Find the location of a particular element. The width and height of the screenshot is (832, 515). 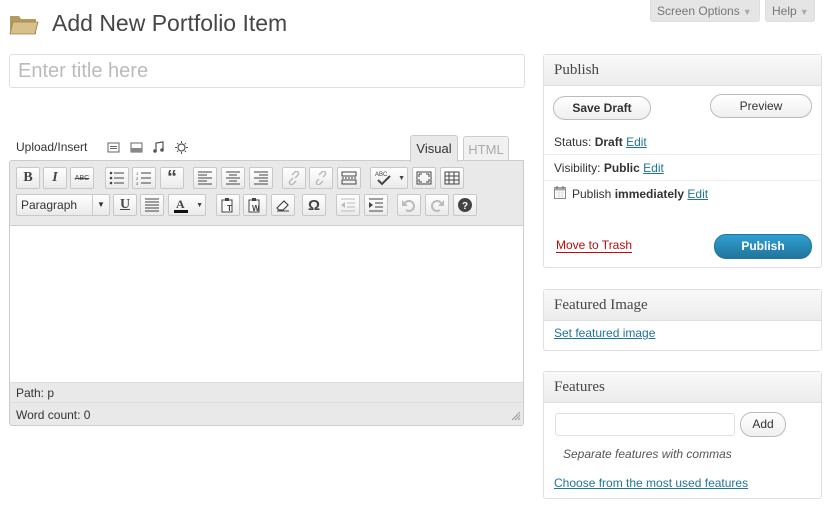

set-featured-image-link: Set featured image is located at coordinates (604, 333).